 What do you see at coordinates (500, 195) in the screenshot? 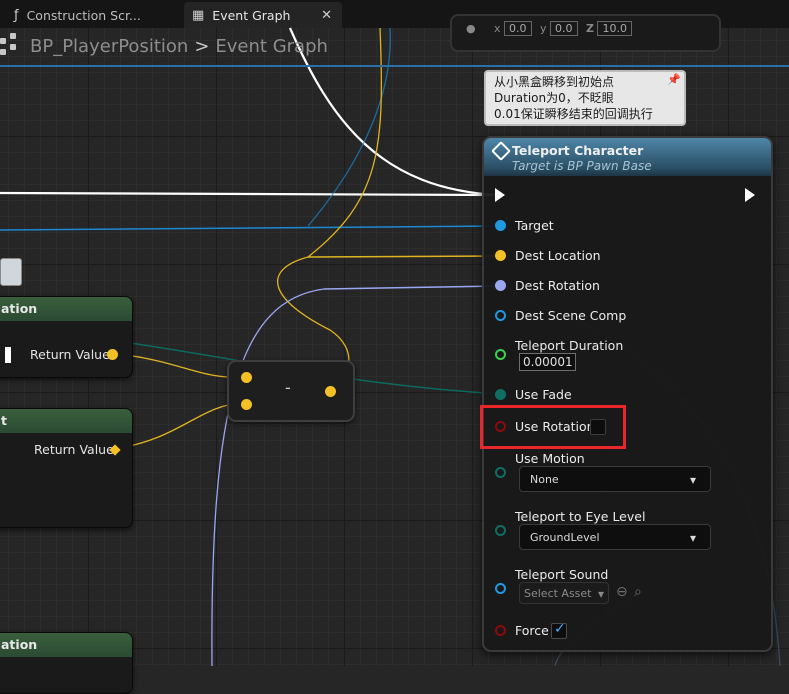
I see `exec-input-pin` at bounding box center [500, 195].